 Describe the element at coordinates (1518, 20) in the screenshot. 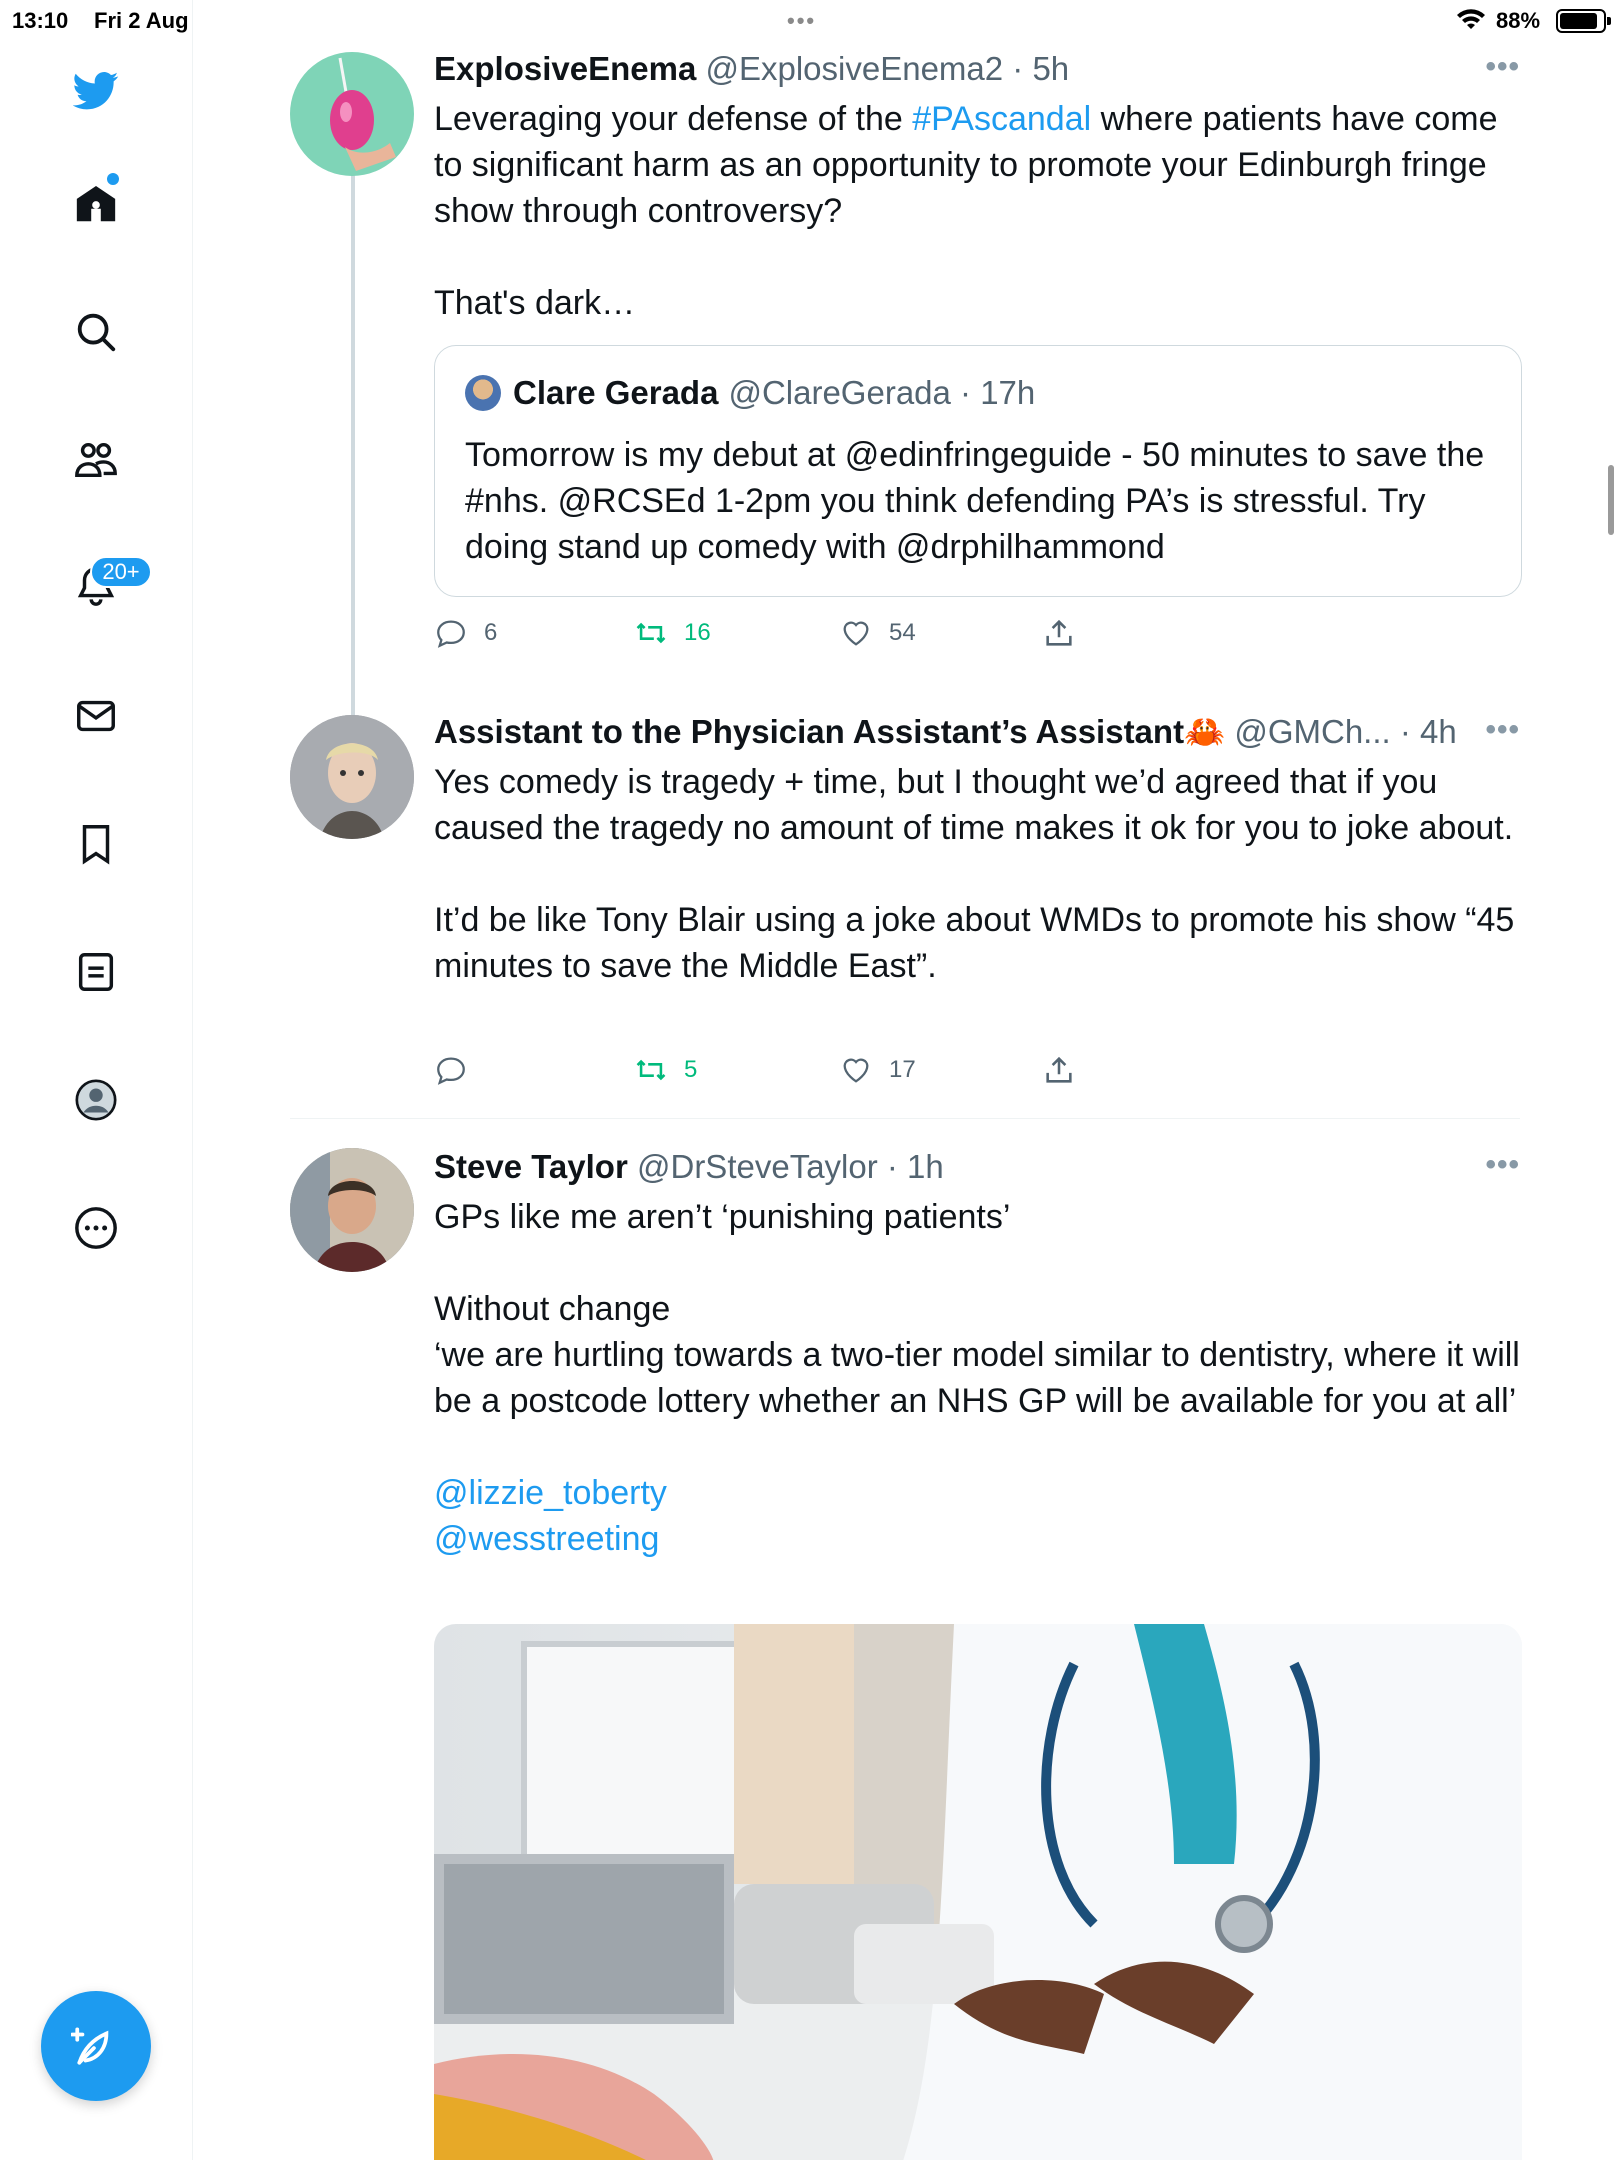

I see `battery-percent: 88%` at that location.